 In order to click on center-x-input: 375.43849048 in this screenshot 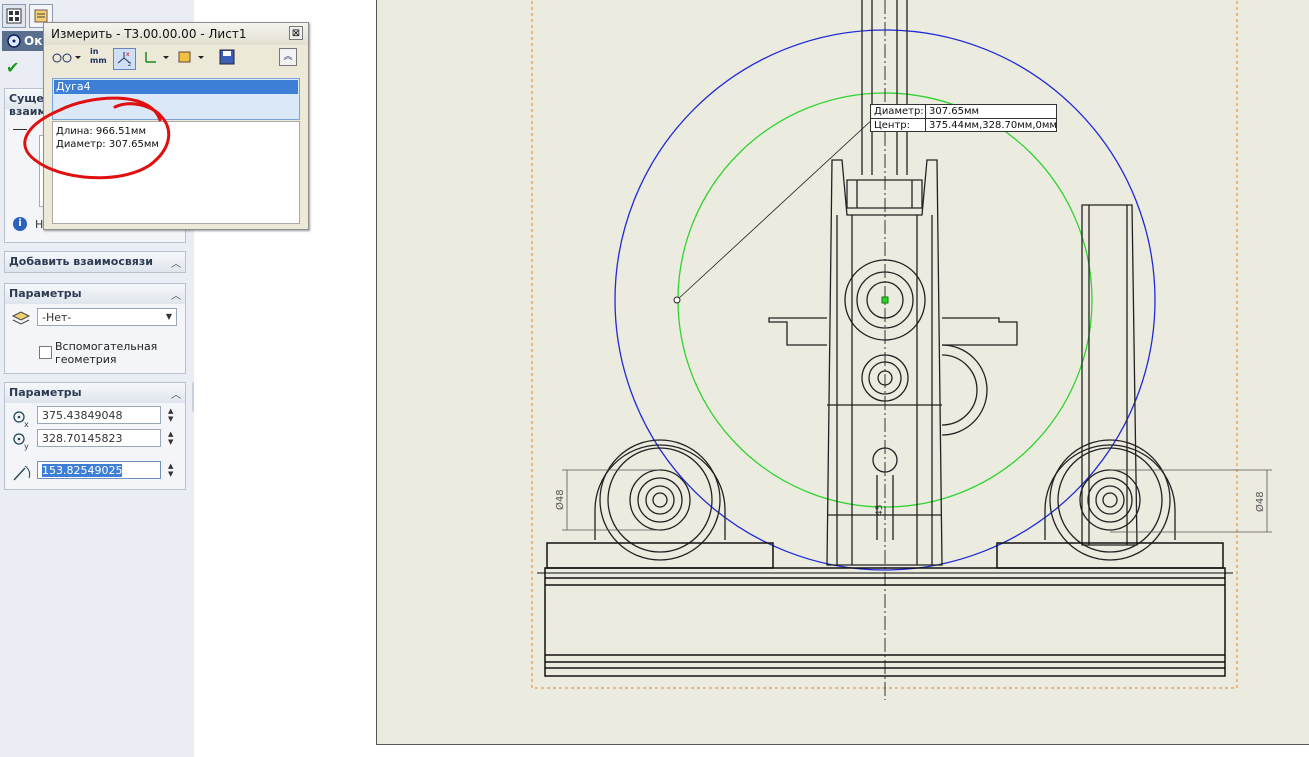, I will do `click(99, 415)`.